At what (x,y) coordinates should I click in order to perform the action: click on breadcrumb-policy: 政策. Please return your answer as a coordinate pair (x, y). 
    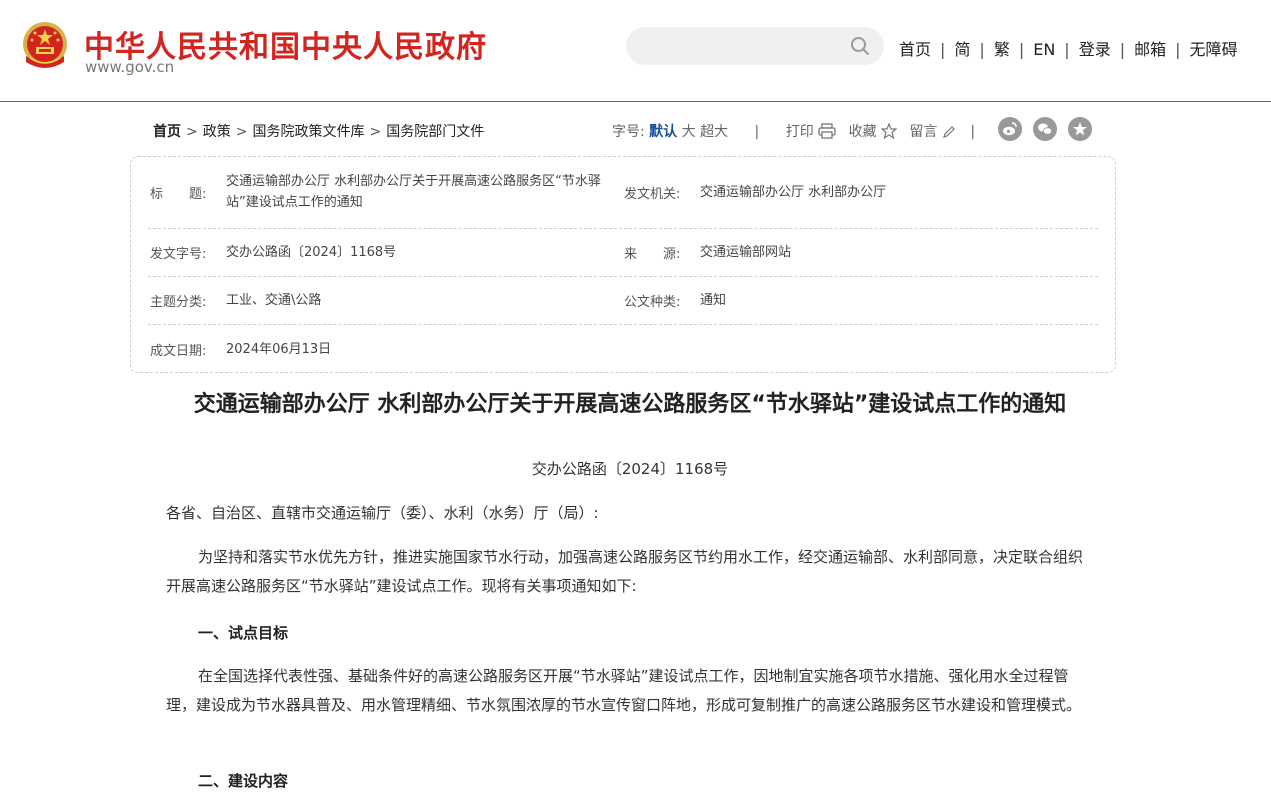
    Looking at the image, I should click on (217, 132).